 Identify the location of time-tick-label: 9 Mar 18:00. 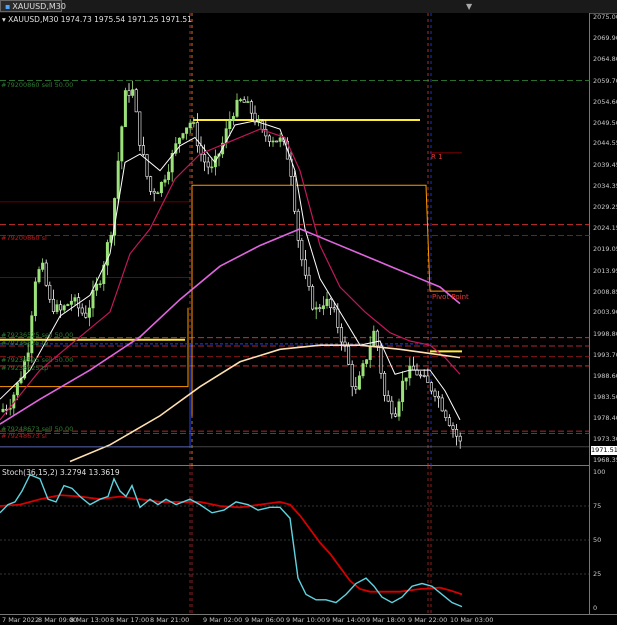
(386, 620).